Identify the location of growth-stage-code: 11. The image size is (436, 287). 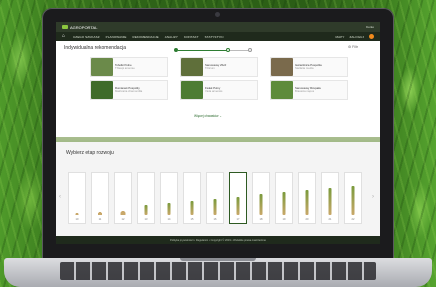
(100, 219).